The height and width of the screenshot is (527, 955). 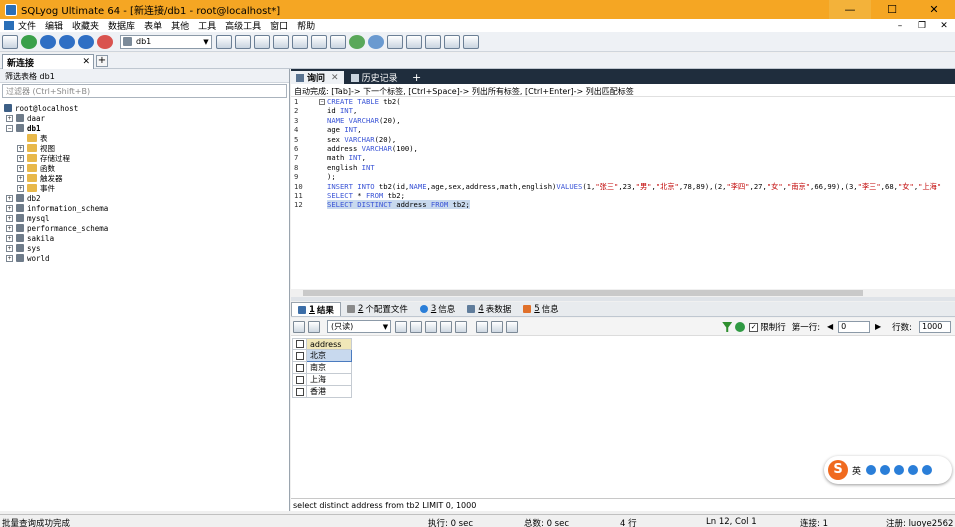 What do you see at coordinates (144, 238) in the screenshot?
I see `tree-db-sakila: + sakila` at bounding box center [144, 238].